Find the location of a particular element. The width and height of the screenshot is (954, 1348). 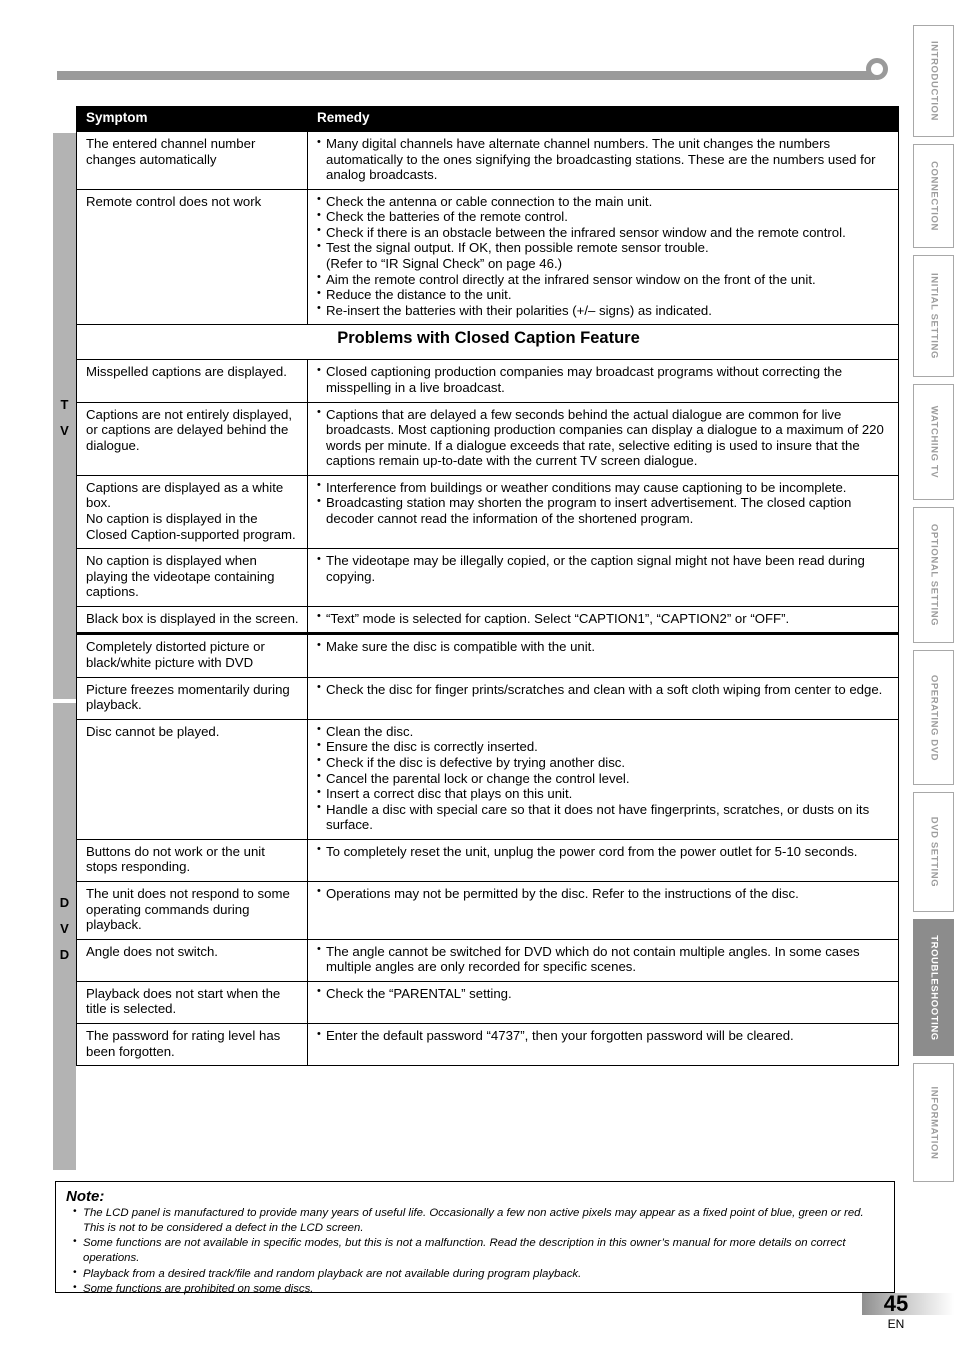

section-tab-label: CONNECTION is located at coordinates (933, 196).